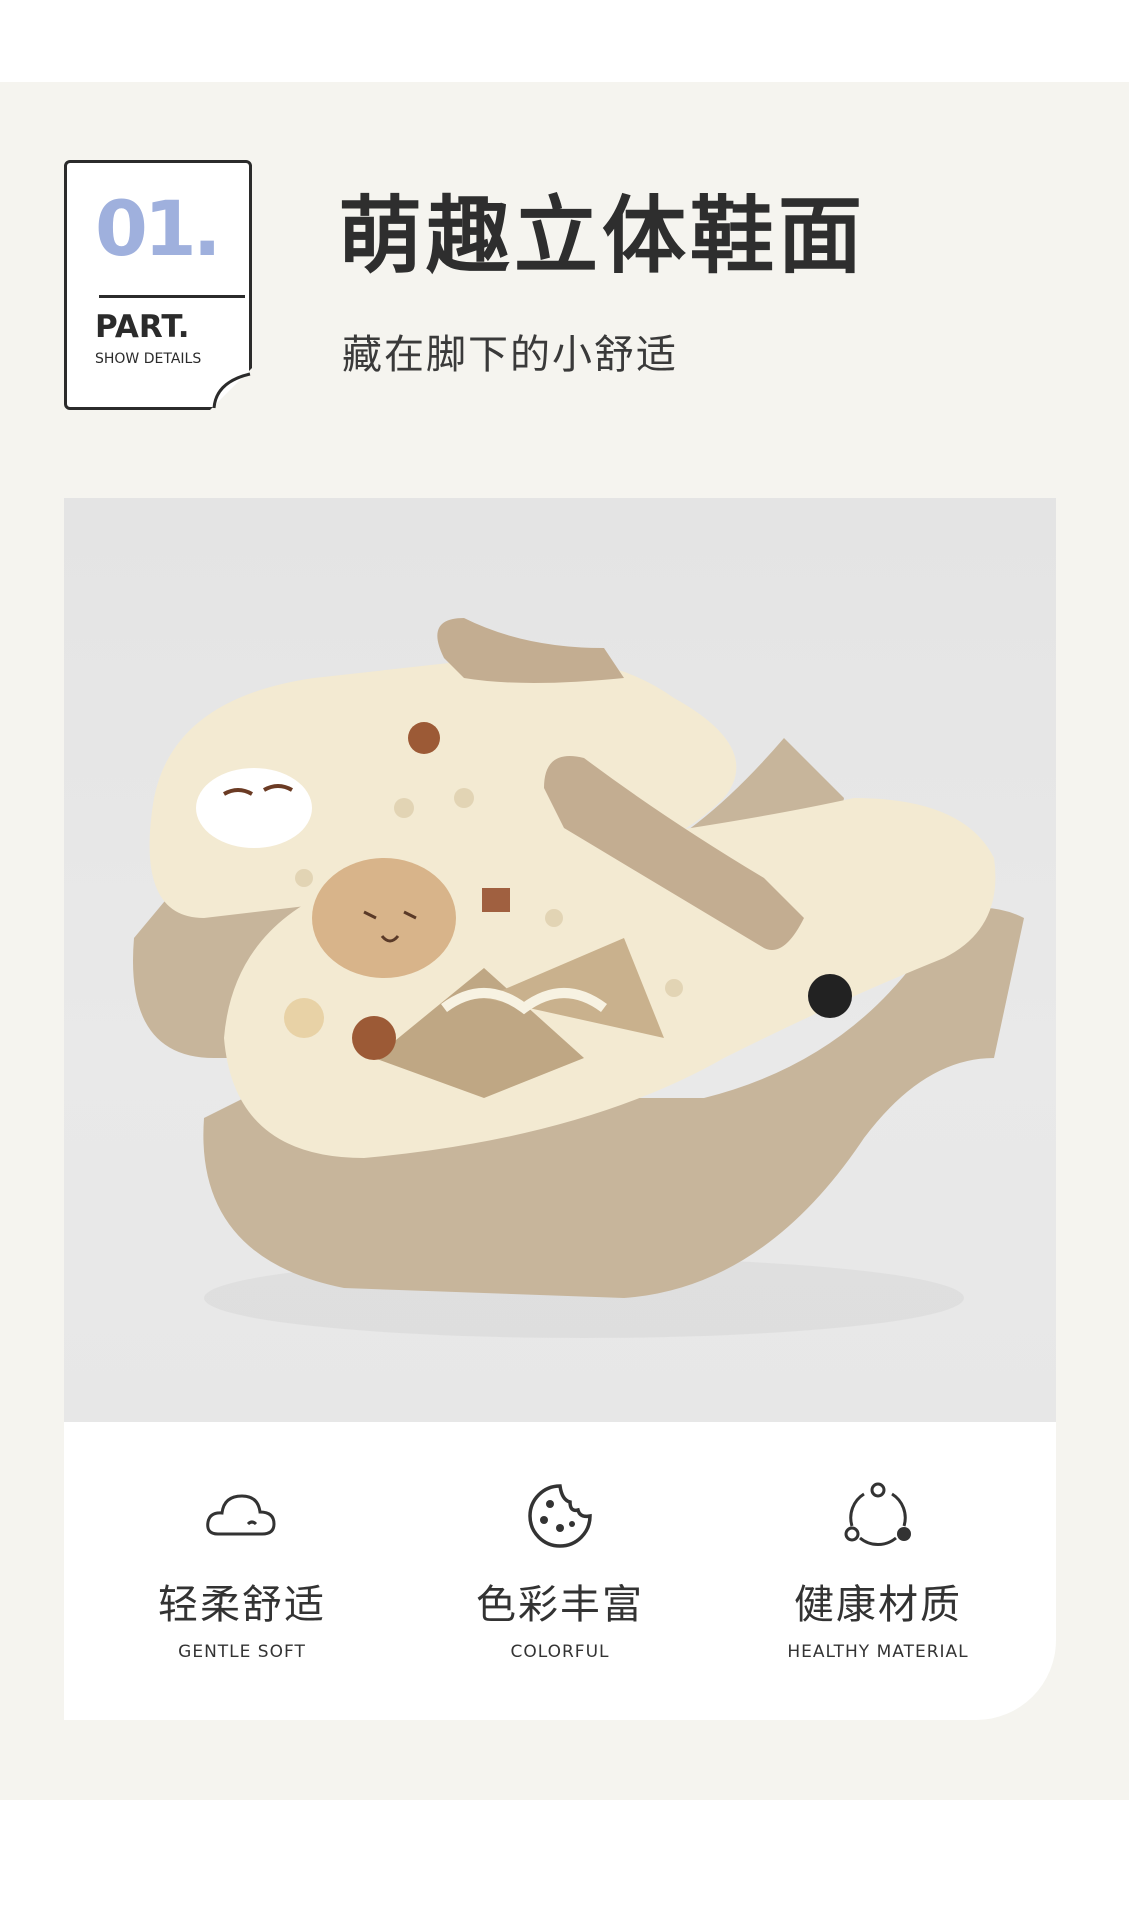 The height and width of the screenshot is (1920, 1129). Describe the element at coordinates (878, 1652) in the screenshot. I see `feature-subtitle: HEALTHY MATERIAL` at that location.